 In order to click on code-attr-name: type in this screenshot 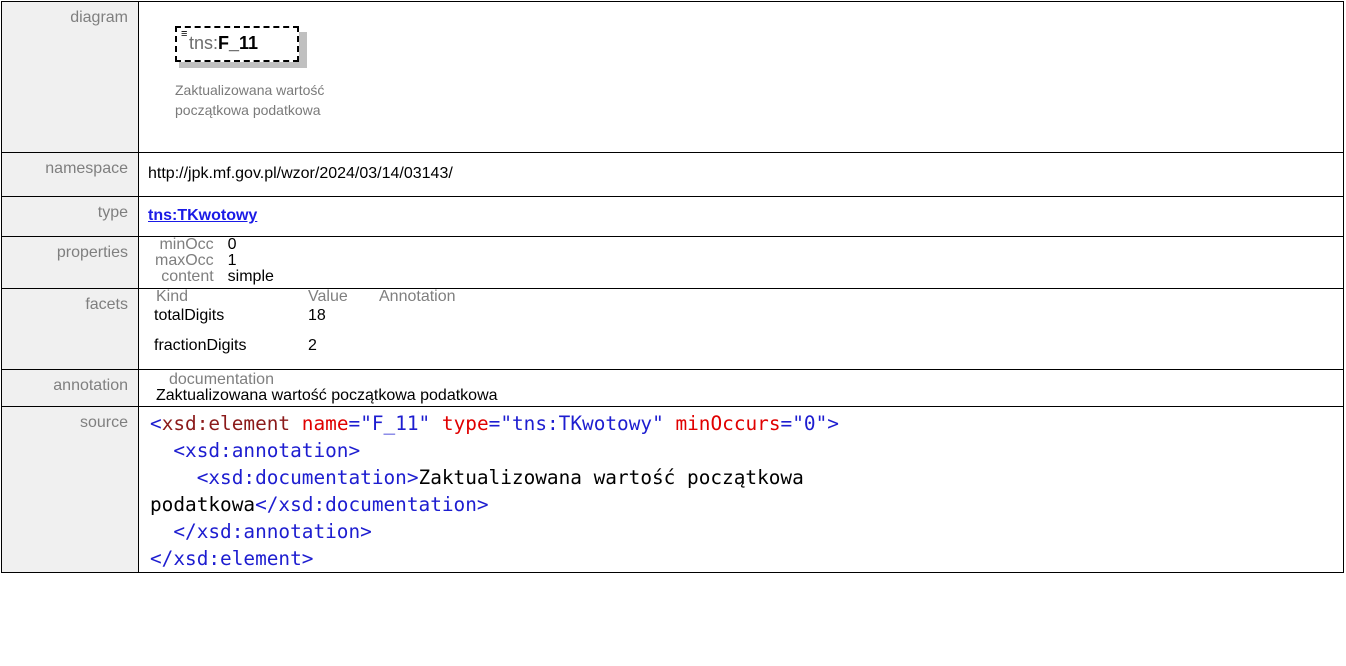, I will do `click(465, 423)`.